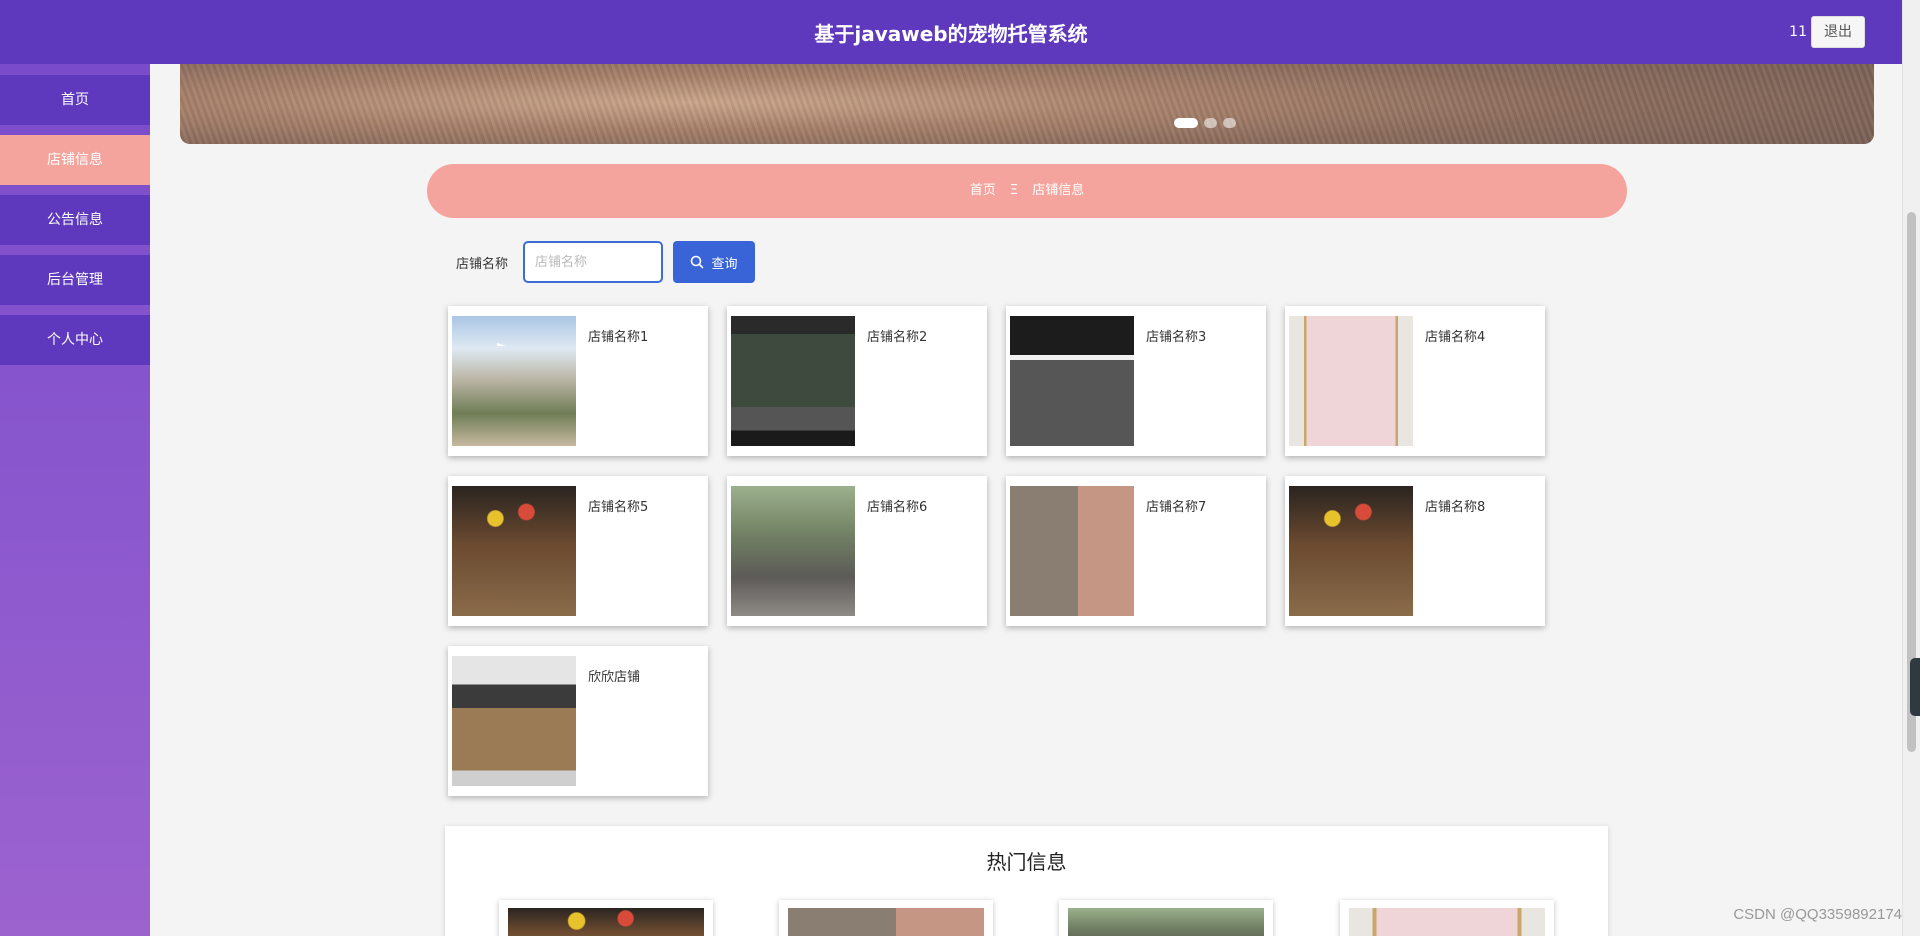 The width and height of the screenshot is (1920, 936). I want to click on shop-name: 店铺名称7, so click(1176, 507).